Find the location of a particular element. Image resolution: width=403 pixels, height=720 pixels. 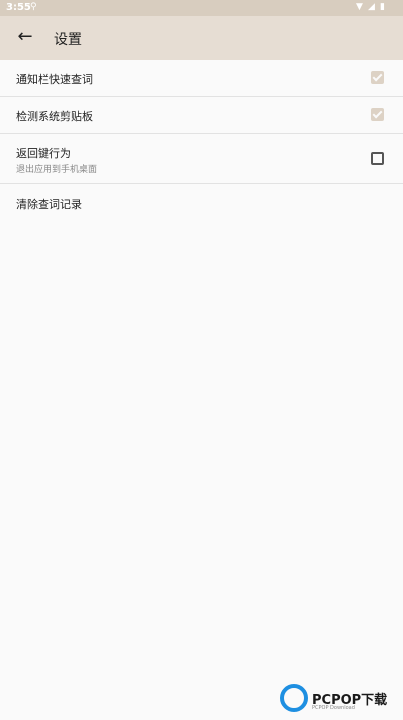

app-bar: ← 设置 is located at coordinates (201, 38).